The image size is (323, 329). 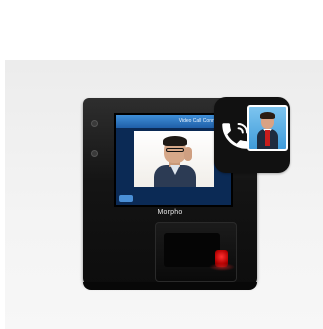 I want to click on sensor-glow, so click(x=222, y=267).